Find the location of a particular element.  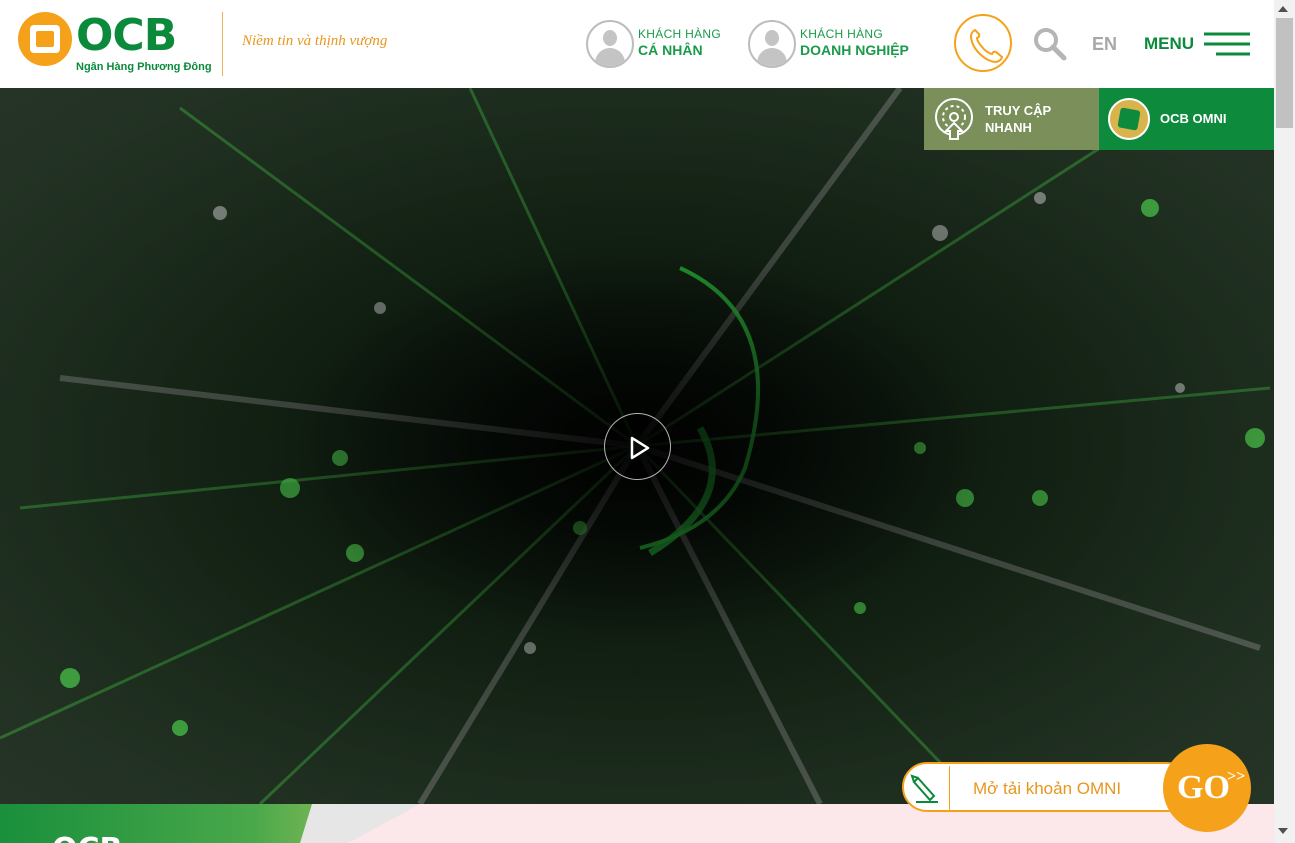

quick-bar: TRUY CẬP NHANH OCB OMNI is located at coordinates (1099, 119).